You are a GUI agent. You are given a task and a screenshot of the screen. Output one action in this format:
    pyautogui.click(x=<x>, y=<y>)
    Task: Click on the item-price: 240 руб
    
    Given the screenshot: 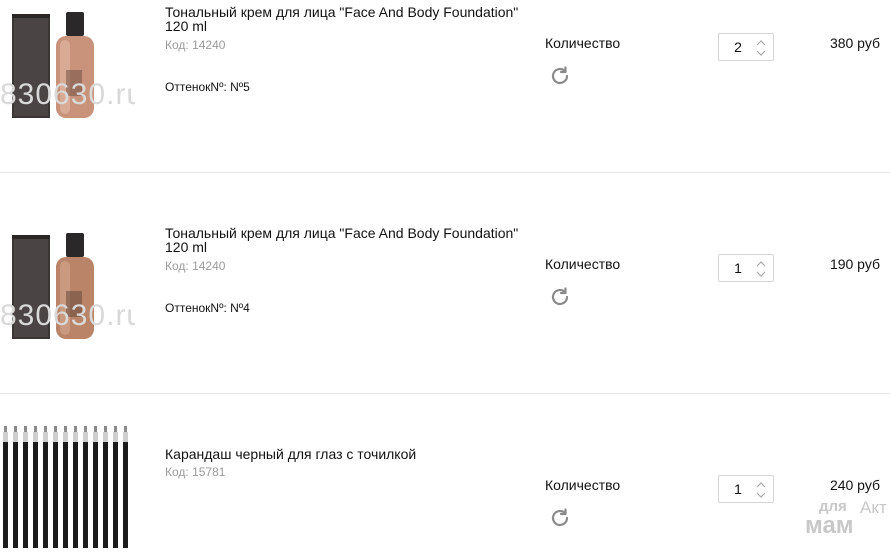 What is the action you would take?
    pyautogui.click(x=854, y=485)
    